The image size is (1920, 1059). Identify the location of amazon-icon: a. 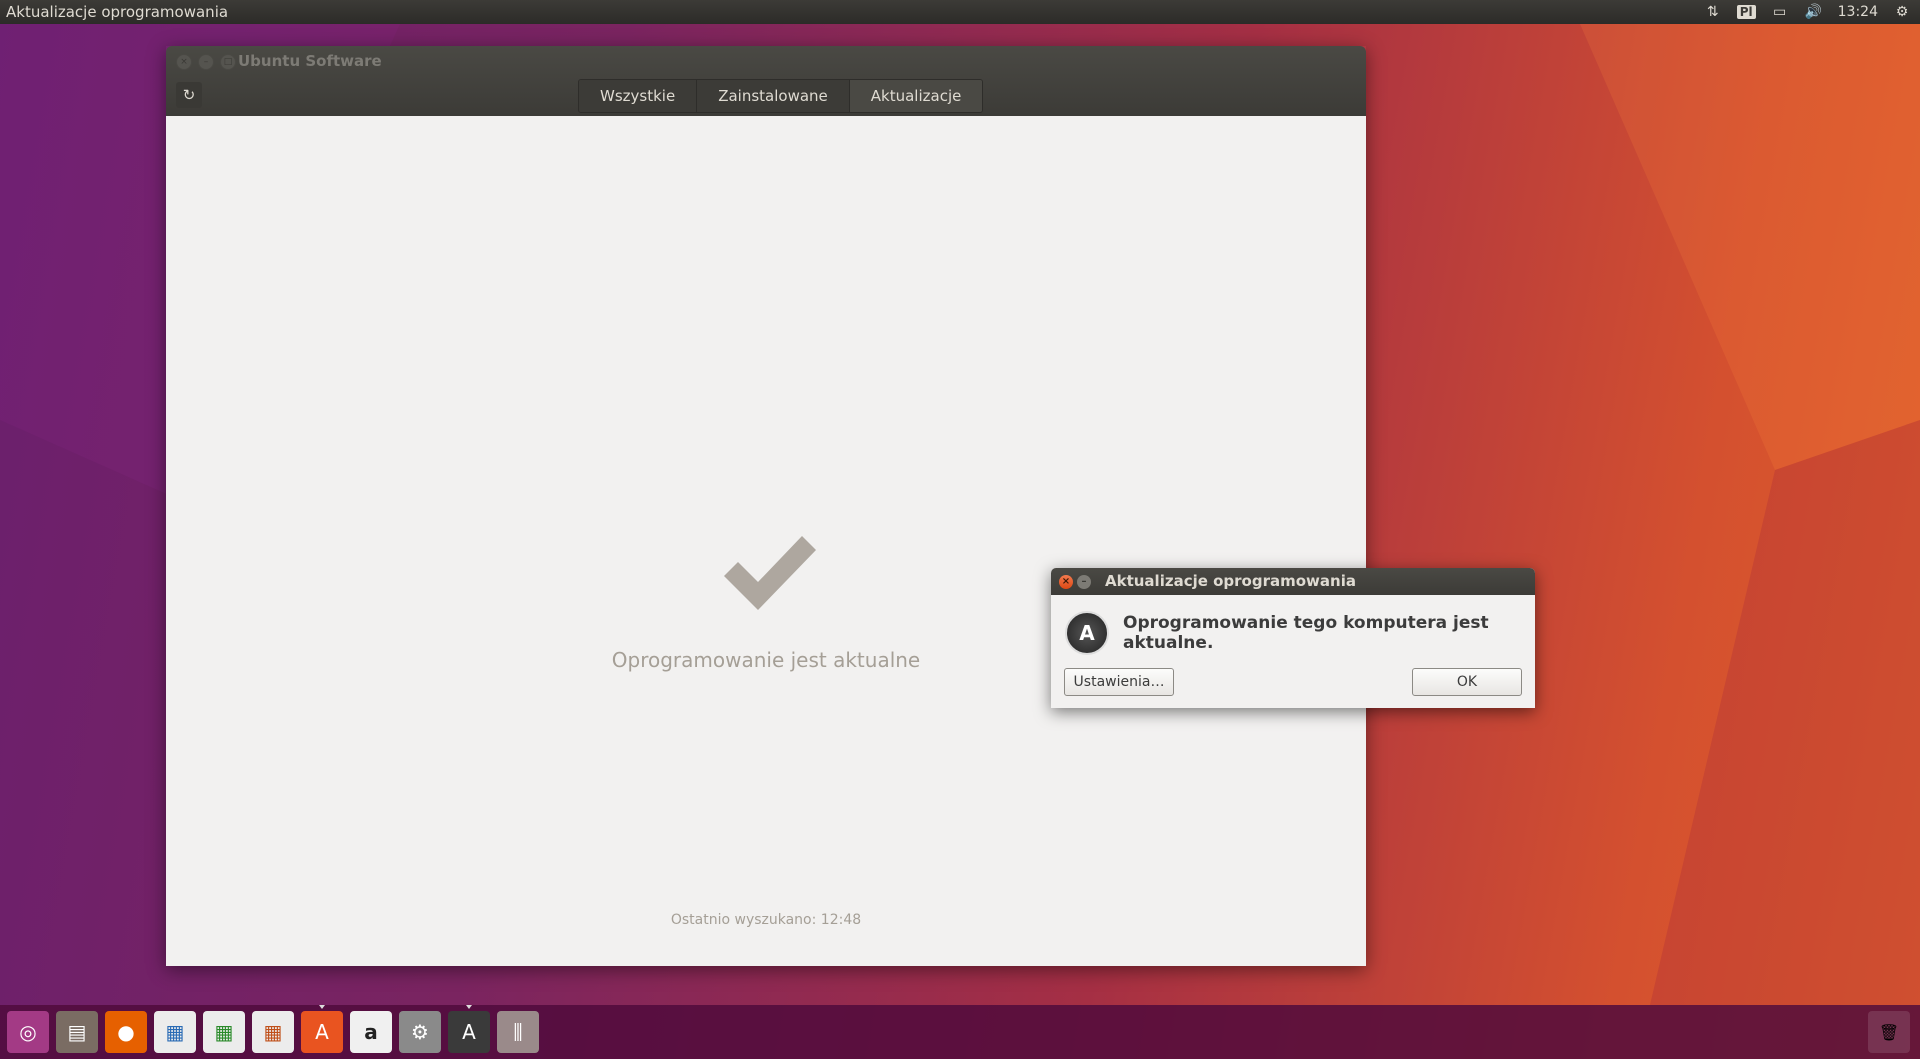
(371, 1032).